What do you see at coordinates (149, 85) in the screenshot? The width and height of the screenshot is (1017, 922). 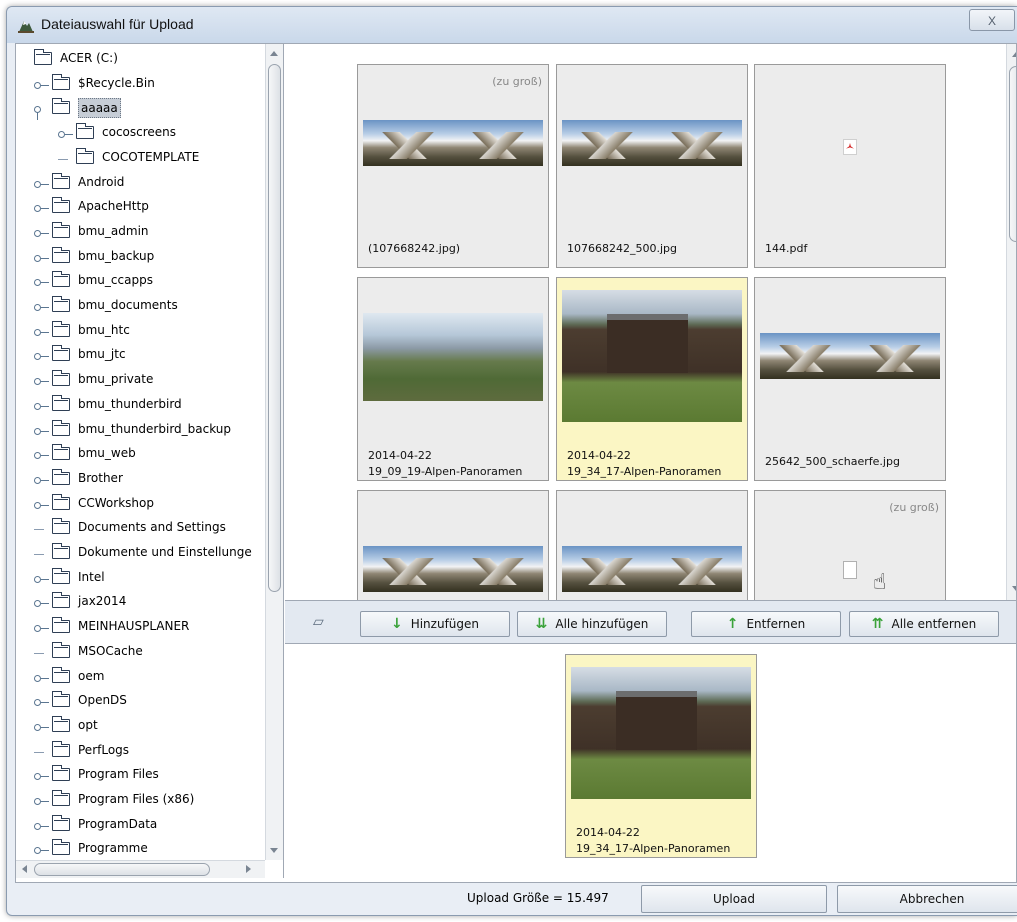 I see `folder-tree-item: $Recycle.Bin` at bounding box center [149, 85].